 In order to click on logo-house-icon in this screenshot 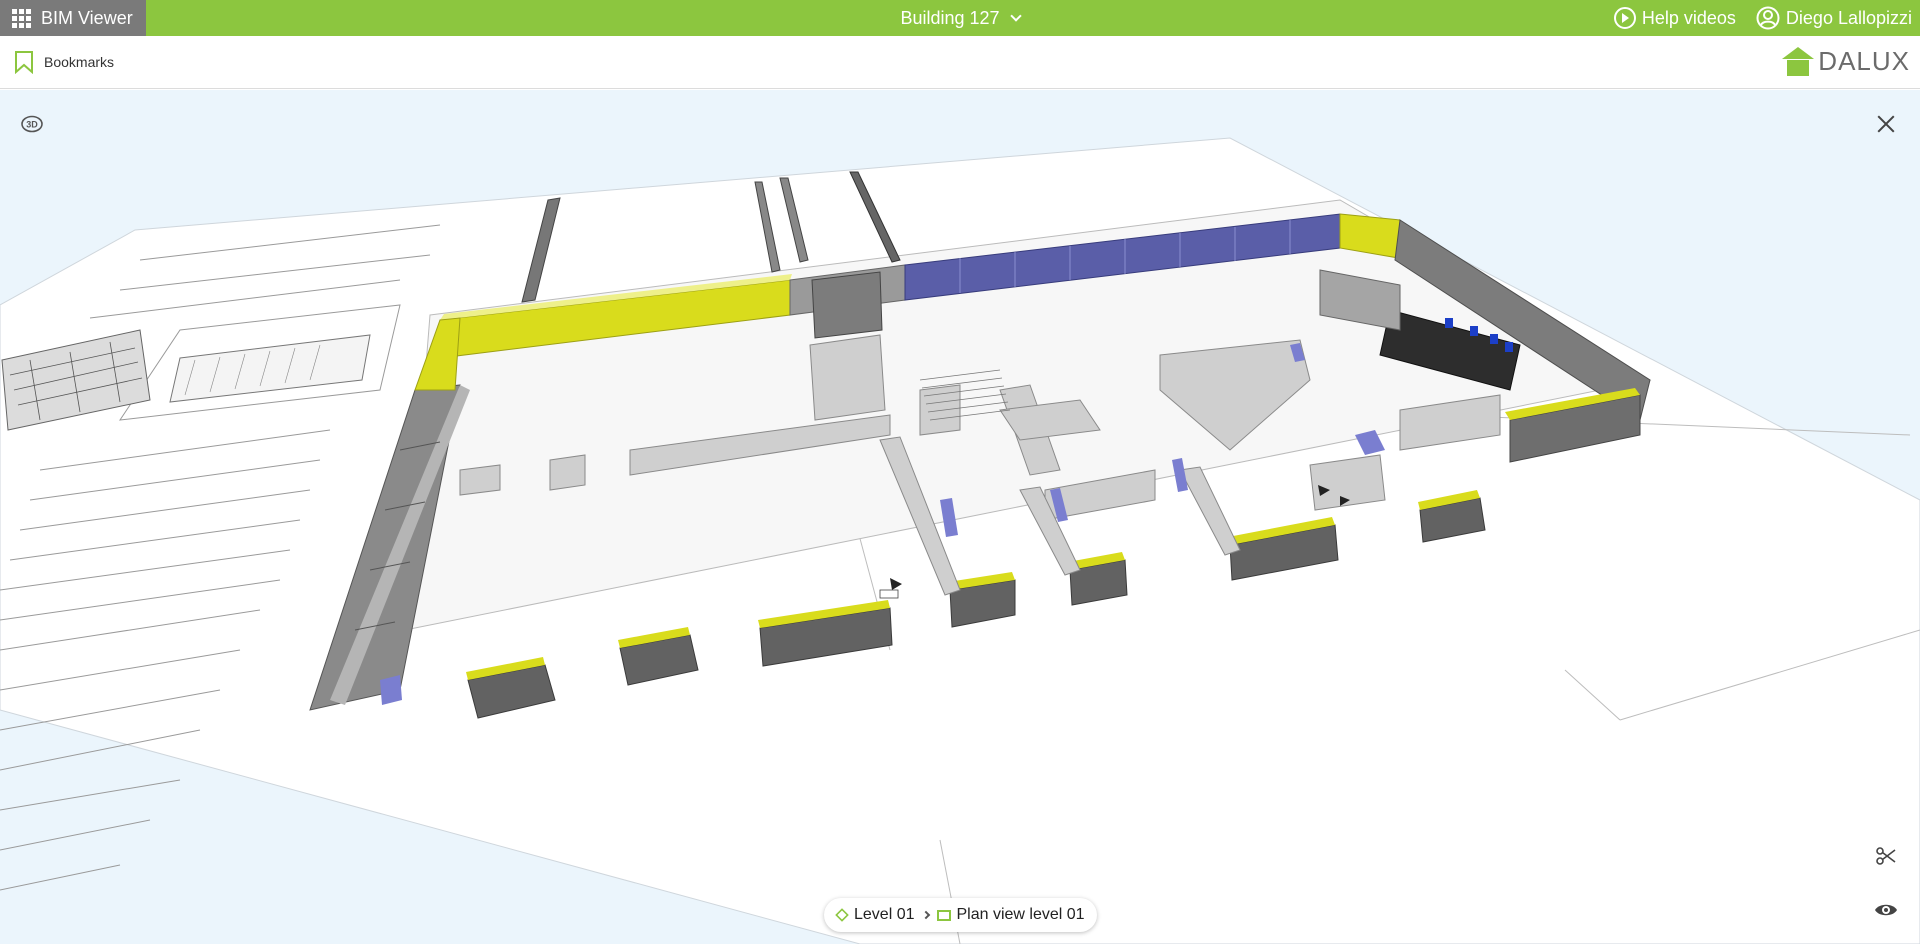, I will do `click(1798, 62)`.